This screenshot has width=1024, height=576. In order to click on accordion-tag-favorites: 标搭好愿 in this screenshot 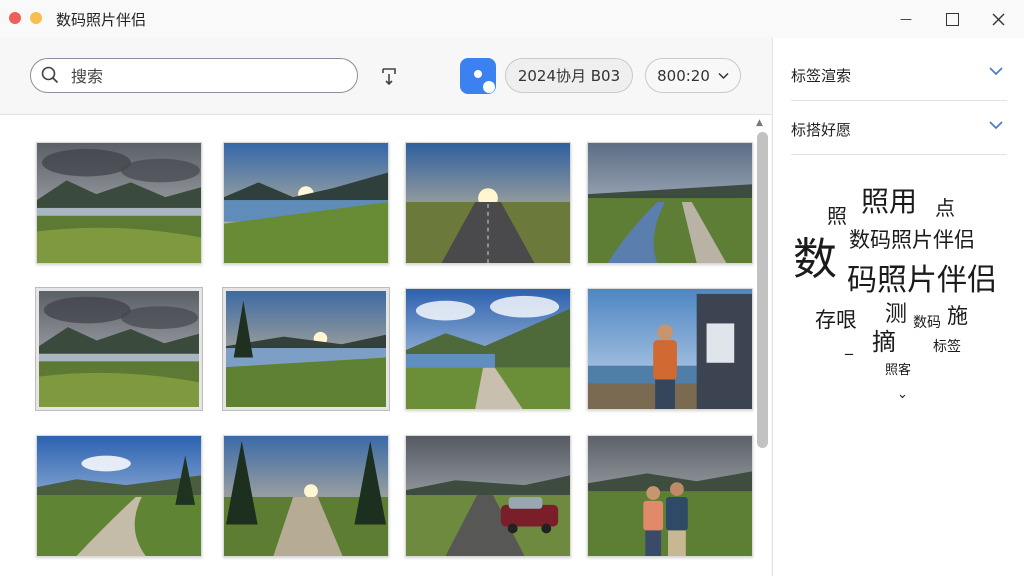, I will do `click(899, 128)`.